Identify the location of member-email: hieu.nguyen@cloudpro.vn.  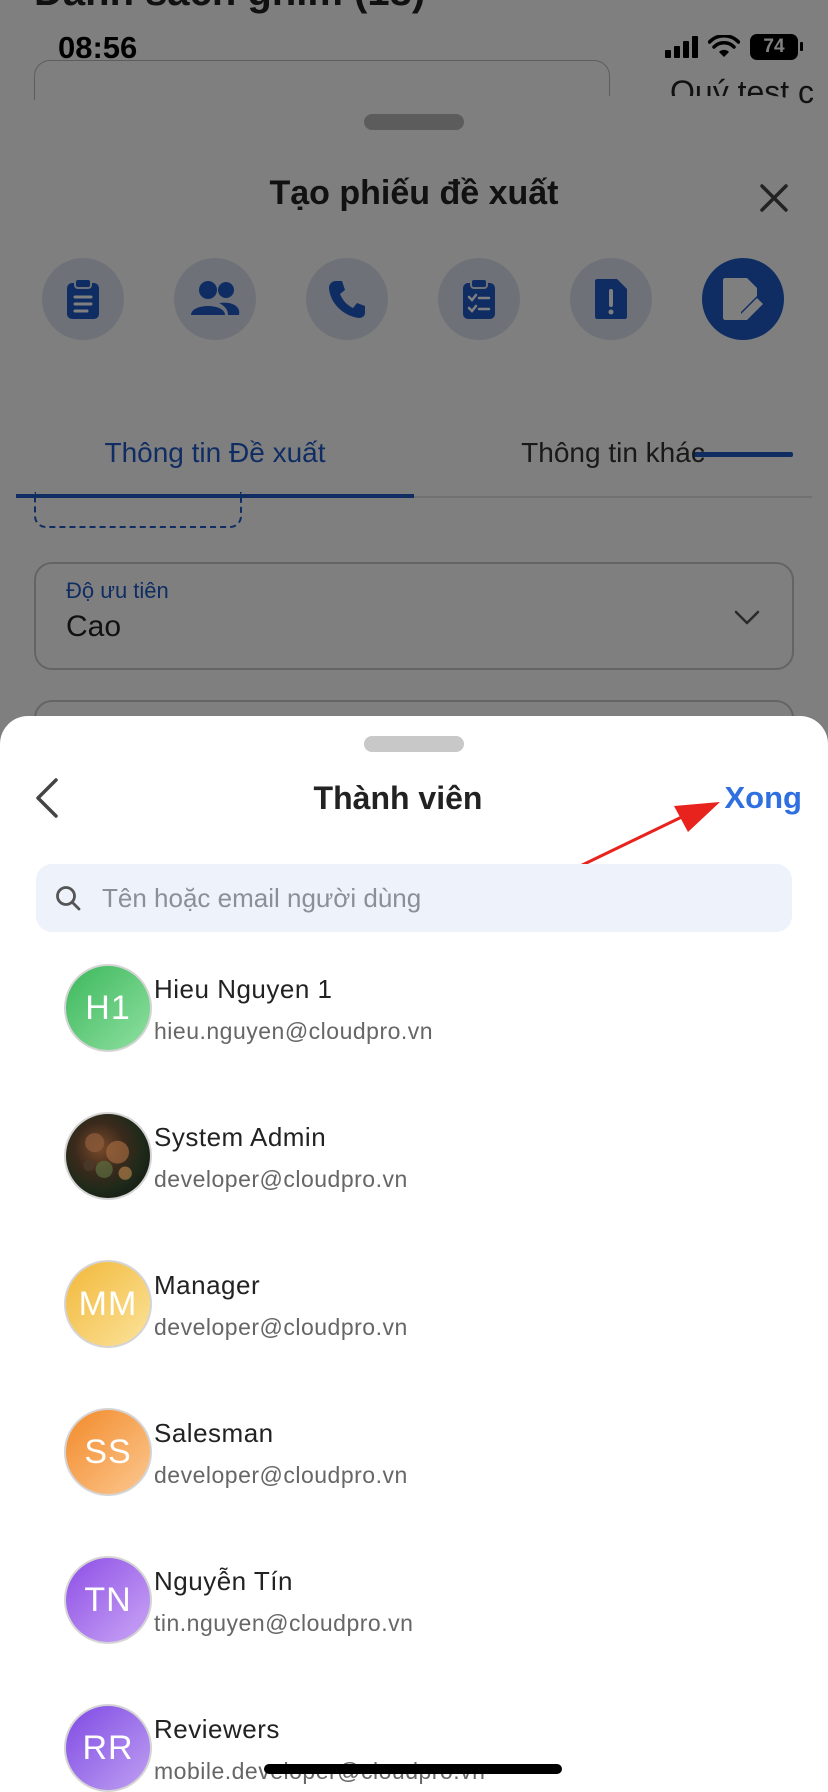
(294, 1031).